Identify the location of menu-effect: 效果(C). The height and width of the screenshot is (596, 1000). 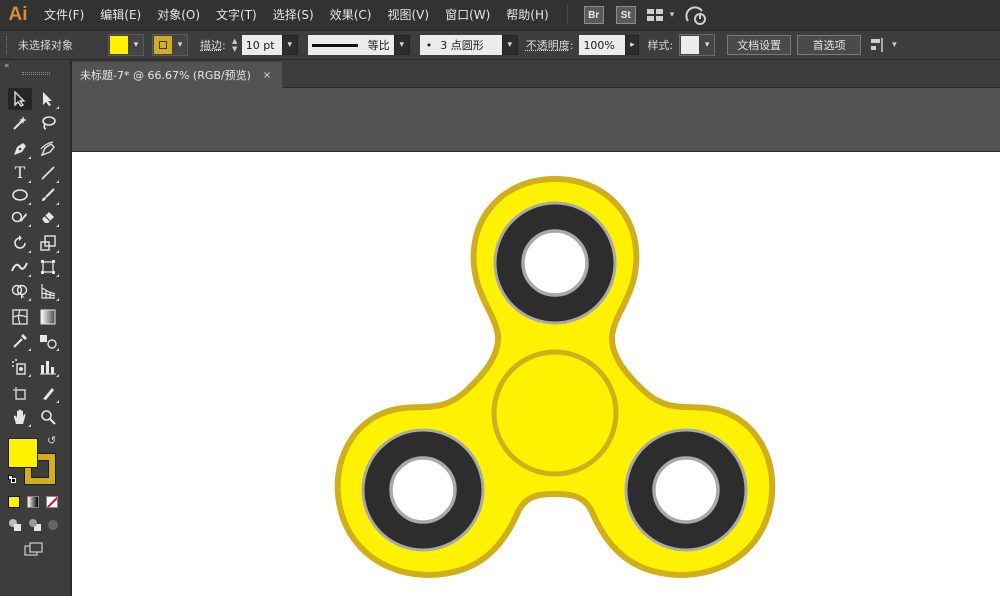
(351, 15).